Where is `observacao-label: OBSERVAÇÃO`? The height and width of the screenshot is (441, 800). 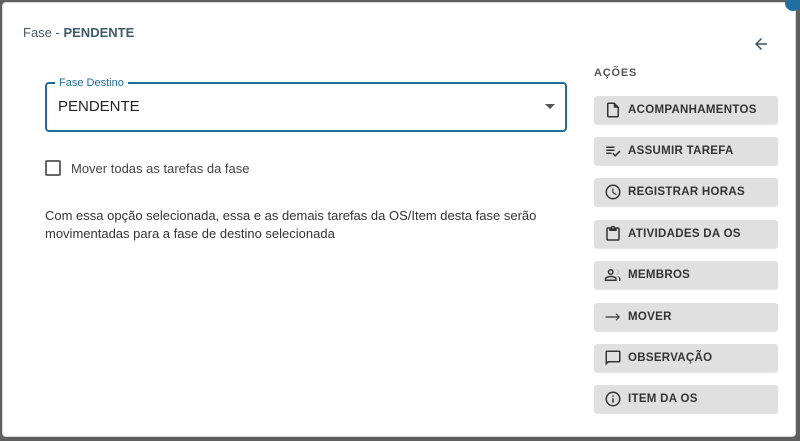 observacao-label: OBSERVAÇÃO is located at coordinates (670, 358).